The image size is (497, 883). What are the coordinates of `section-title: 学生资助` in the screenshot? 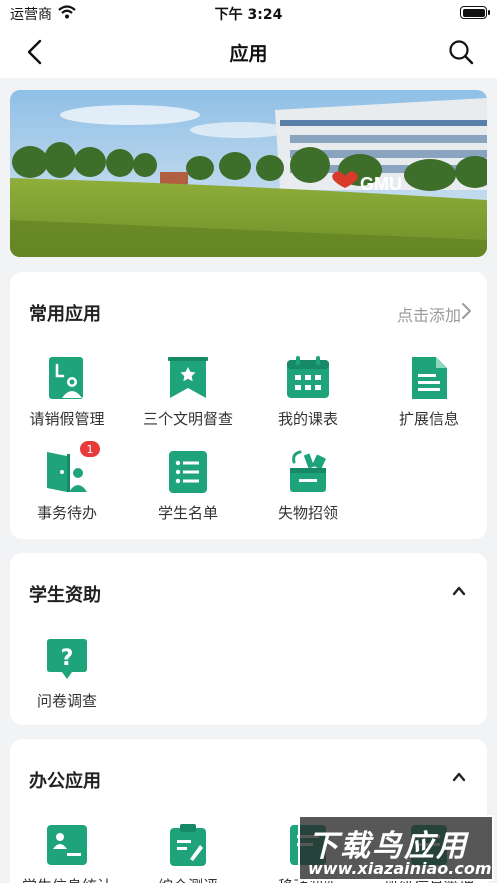 It's located at (65, 595).